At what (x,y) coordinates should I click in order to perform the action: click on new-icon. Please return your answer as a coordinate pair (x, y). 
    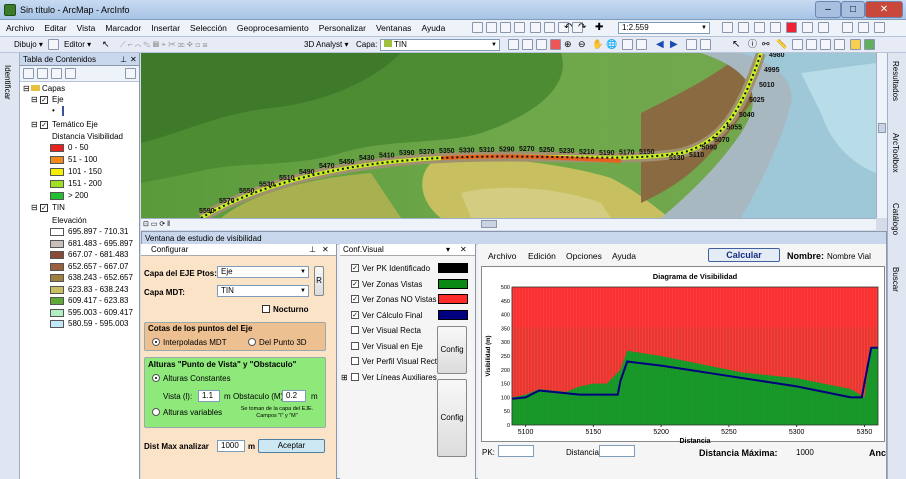
    Looking at the image, I should click on (477, 27).